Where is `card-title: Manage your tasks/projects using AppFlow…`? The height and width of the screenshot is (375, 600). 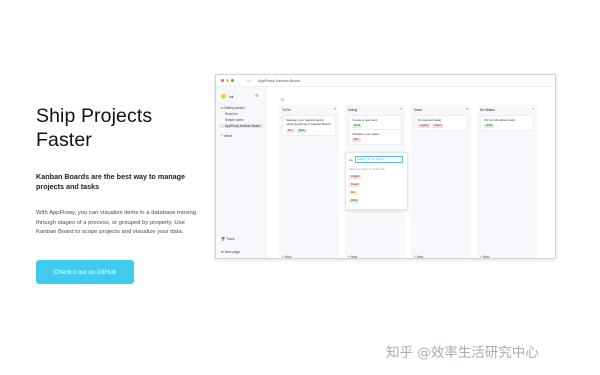
card-title: Manage your tasks/projects using AppFlow… is located at coordinates (308, 122).